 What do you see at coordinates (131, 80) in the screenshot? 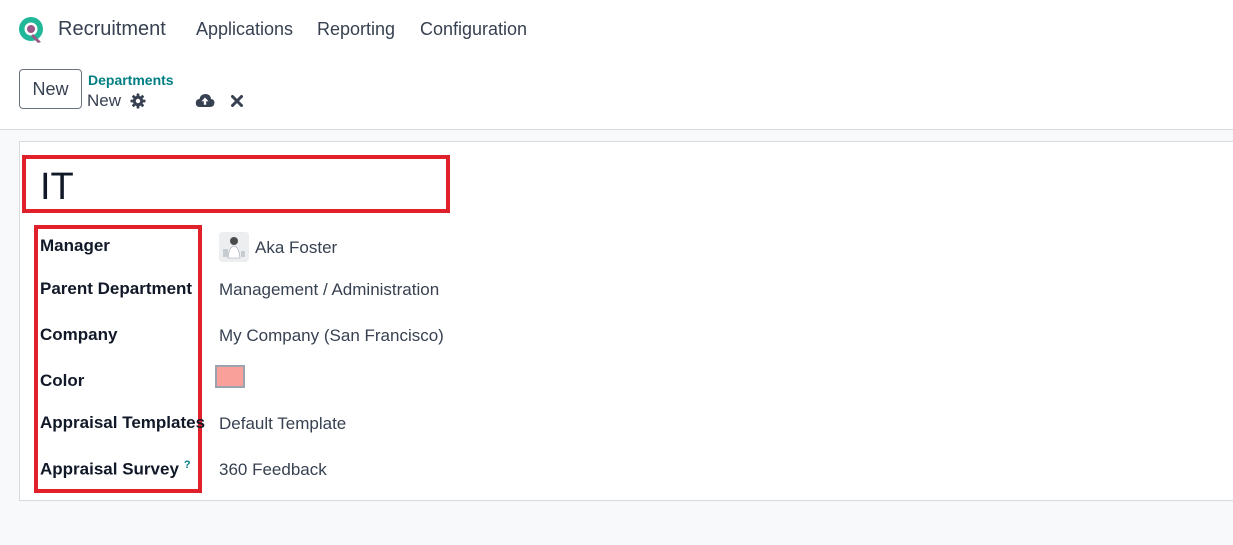
I see `breadcrumb-departments: Departments` at bounding box center [131, 80].